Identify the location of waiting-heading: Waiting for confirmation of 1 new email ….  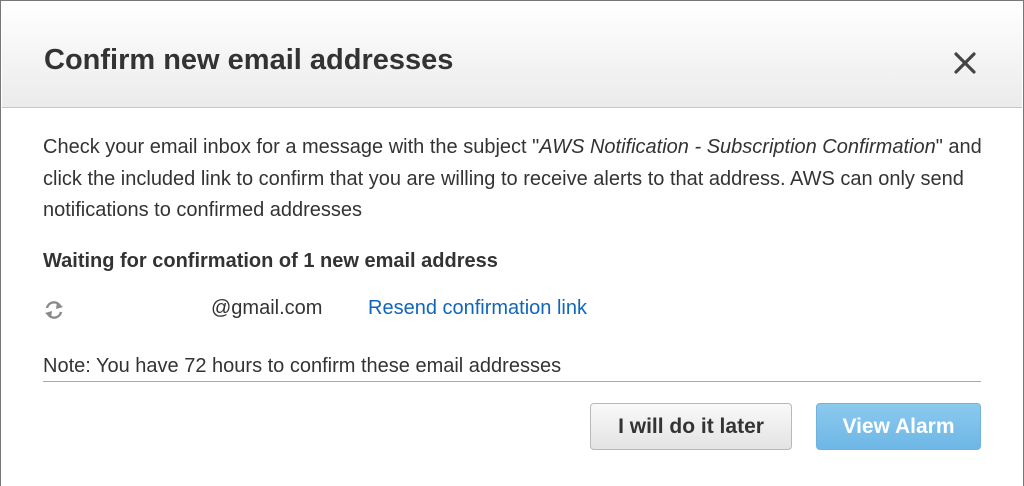
(270, 261).